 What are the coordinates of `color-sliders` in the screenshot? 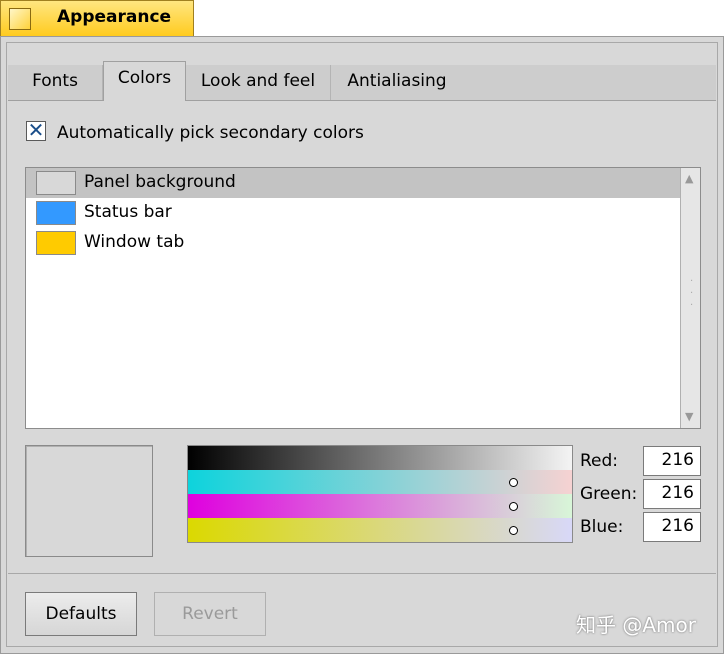 It's located at (380, 494).